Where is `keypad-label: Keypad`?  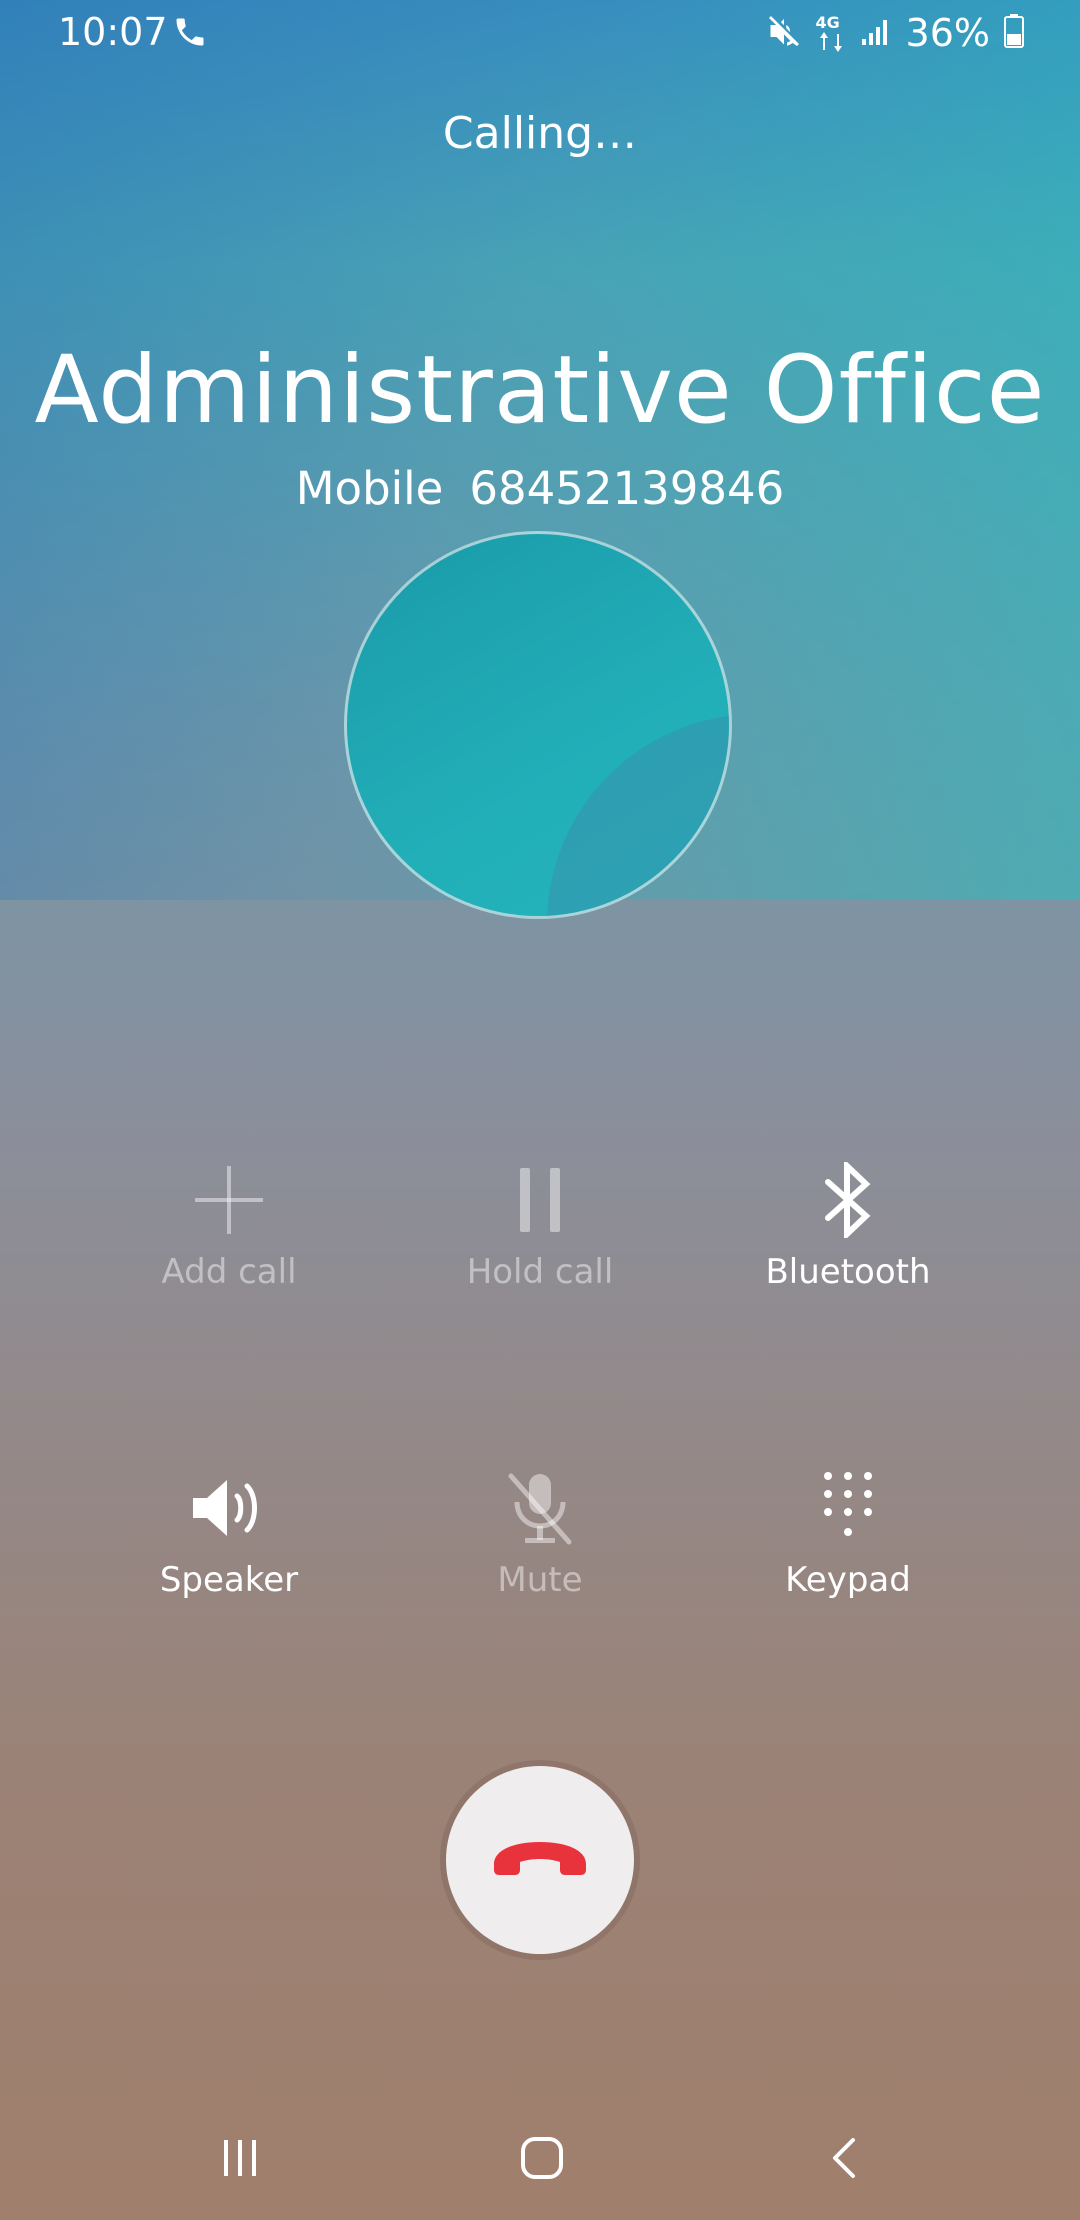
keypad-label: Keypad is located at coordinates (848, 1580).